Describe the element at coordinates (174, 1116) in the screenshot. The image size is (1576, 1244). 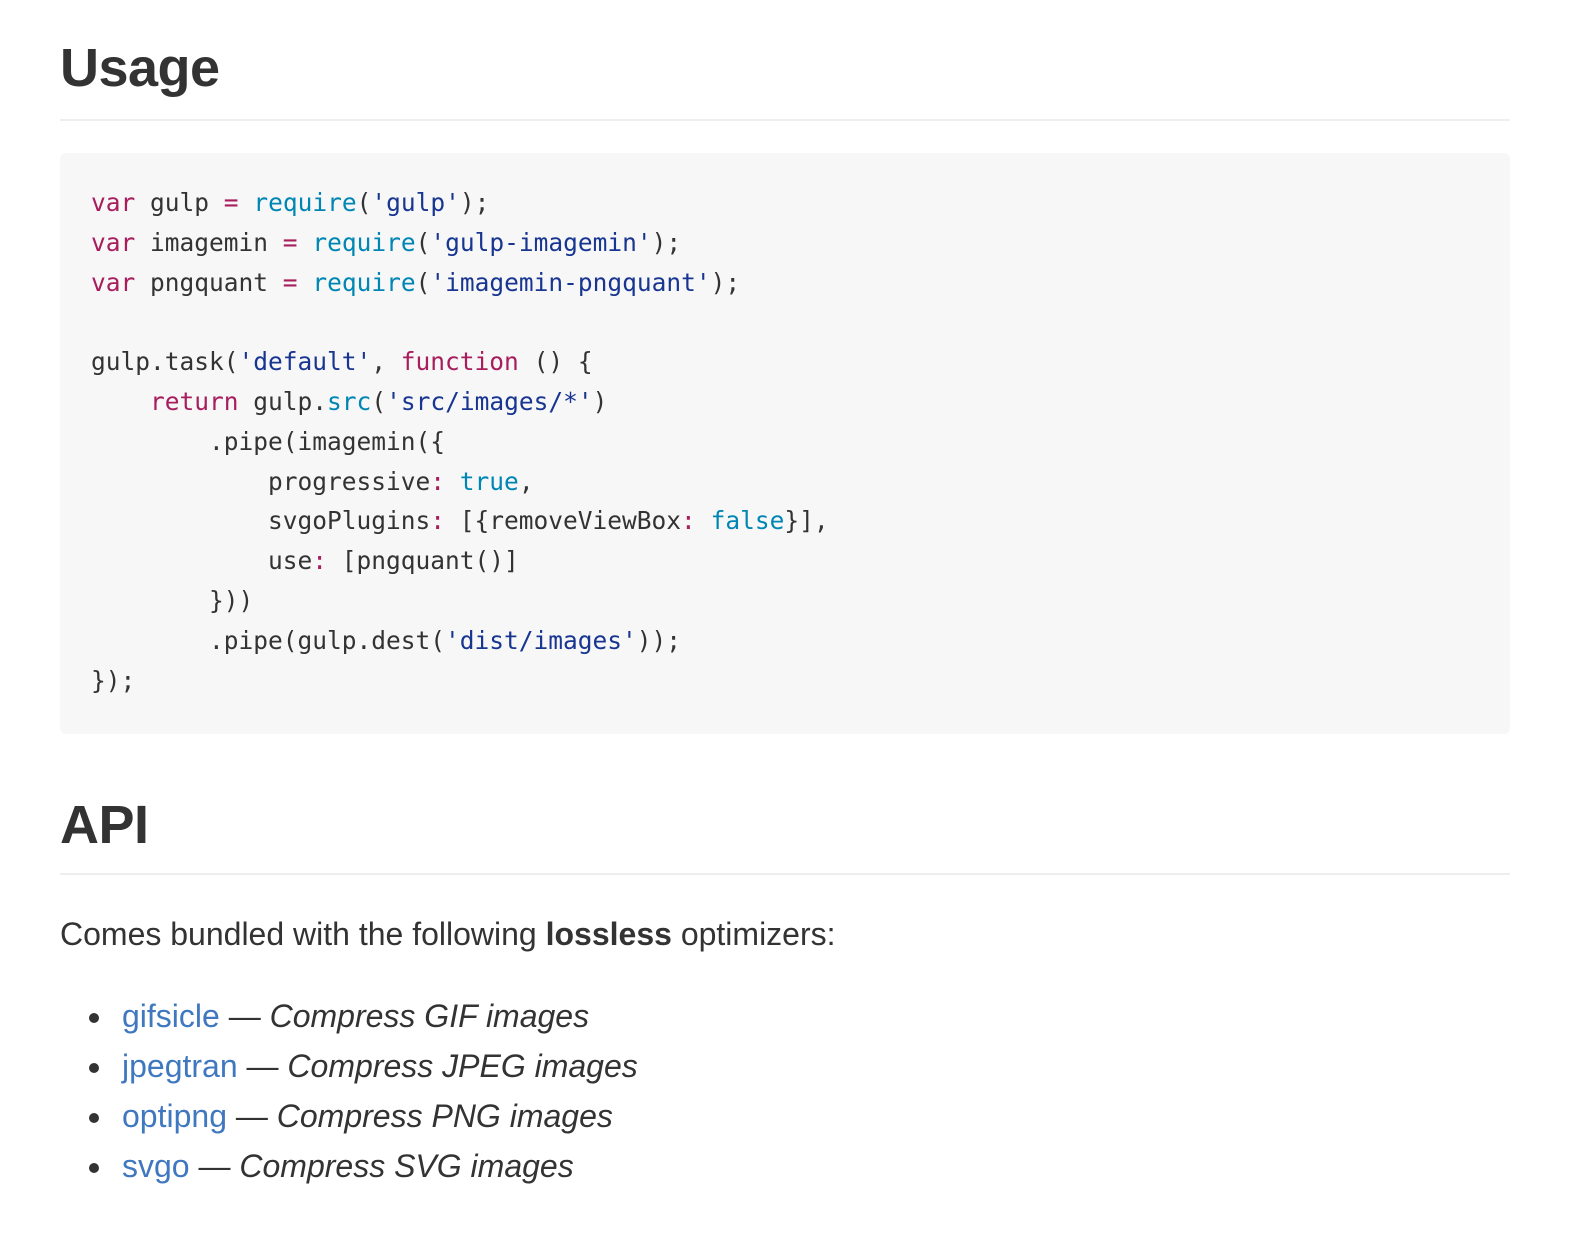
I see `optimizer-link-optipng: optipng` at that location.